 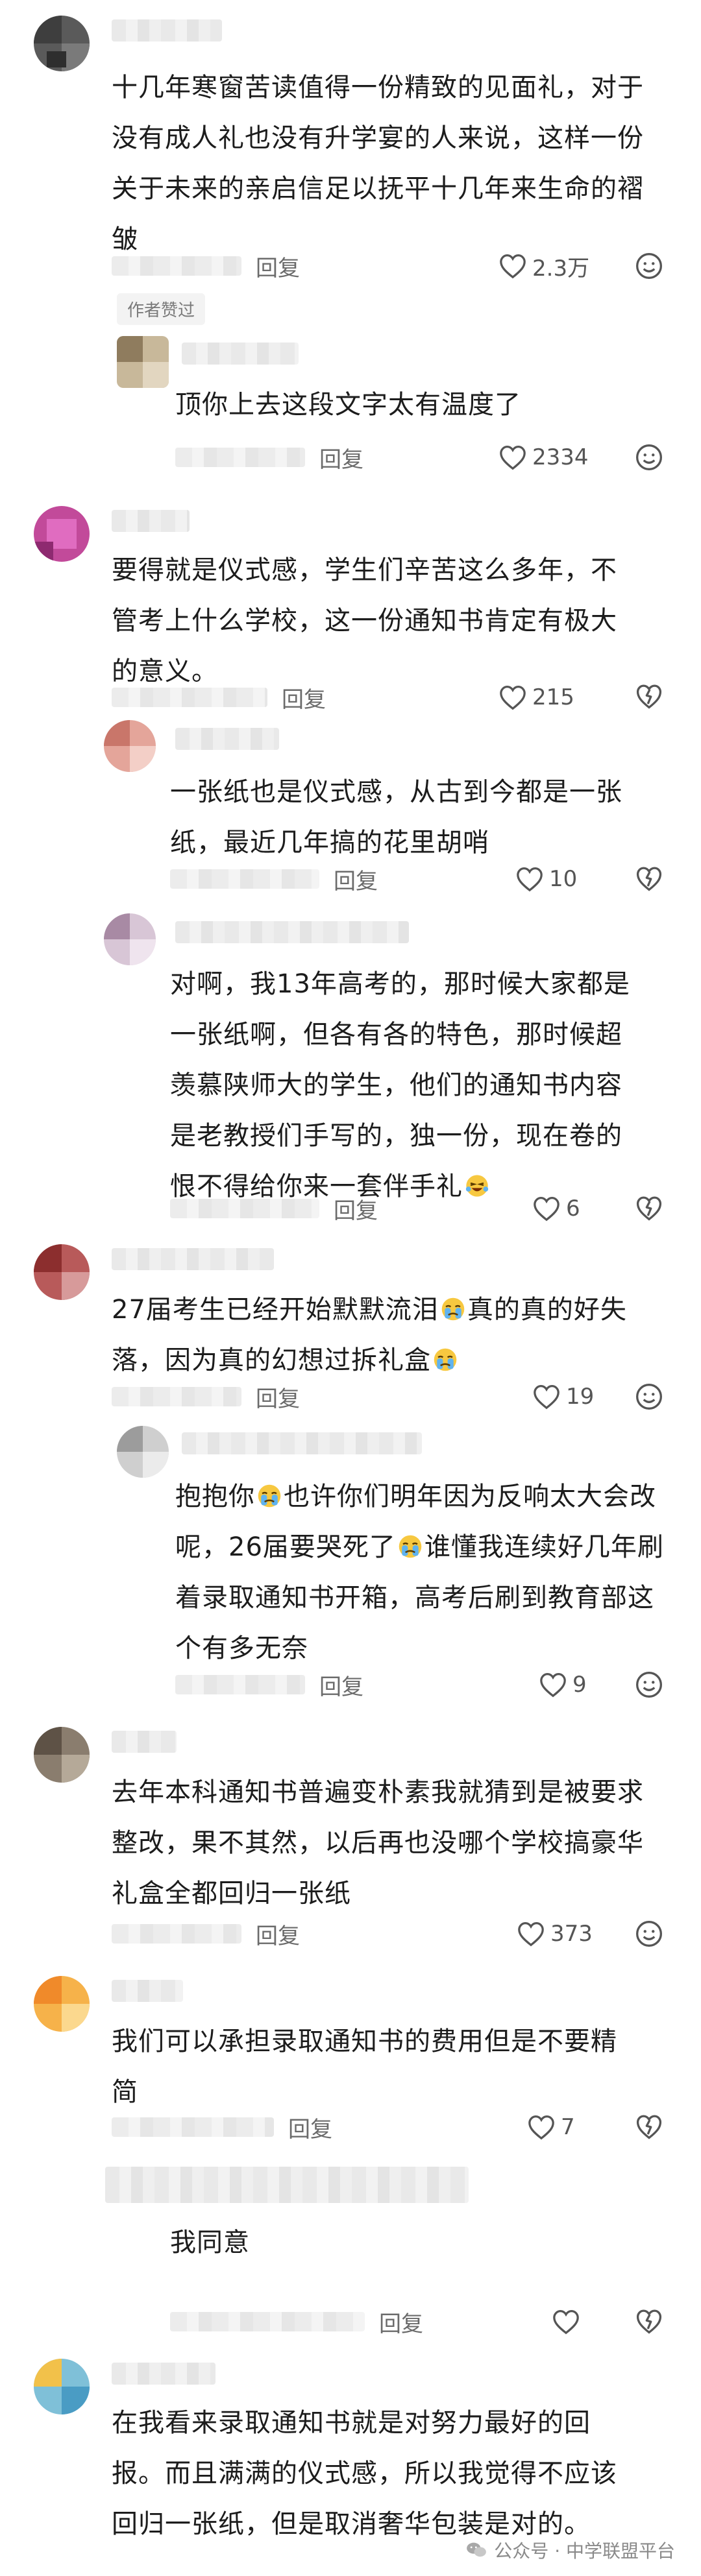 What do you see at coordinates (563, 1396) in the screenshot?
I see `like-button: 19` at bounding box center [563, 1396].